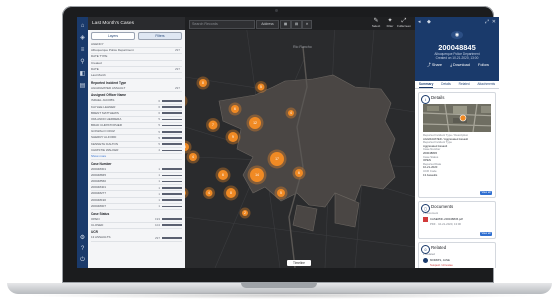 The height and width of the screenshot is (299, 559). What do you see at coordinates (136, 226) in the screenshot?
I see `case-status-option: CLOSED 104` at bounding box center [136, 226].